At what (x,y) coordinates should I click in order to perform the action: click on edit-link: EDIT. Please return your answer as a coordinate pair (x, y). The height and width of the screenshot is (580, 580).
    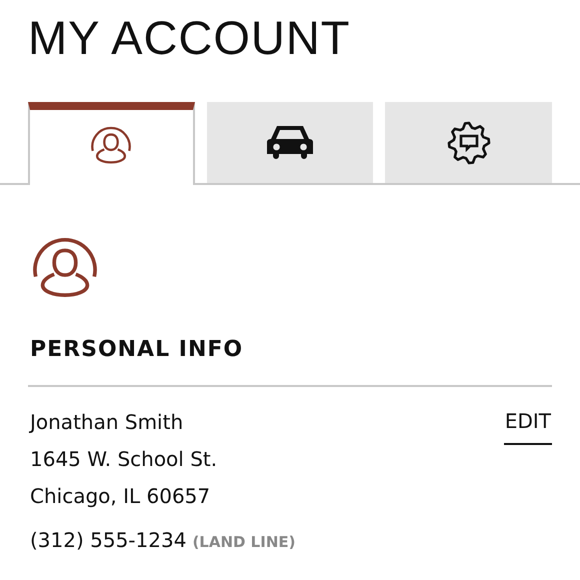
    Looking at the image, I should click on (528, 427).